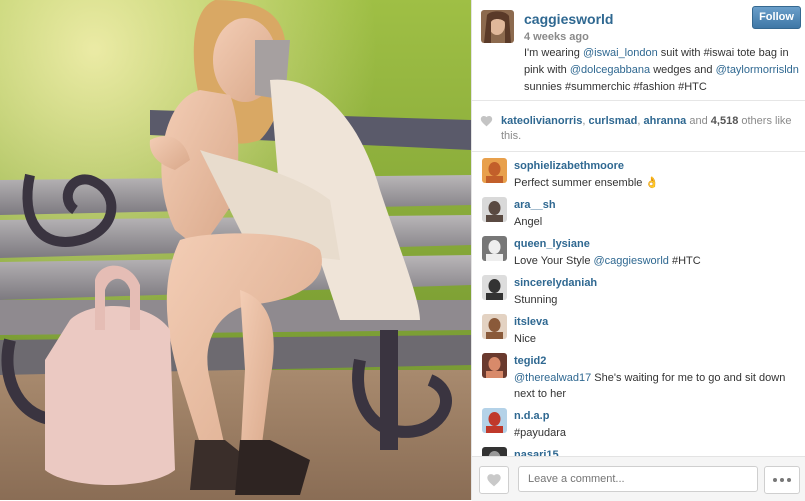 The width and height of the screenshot is (805, 501). I want to click on caption-text: wedges and, so click(683, 70).